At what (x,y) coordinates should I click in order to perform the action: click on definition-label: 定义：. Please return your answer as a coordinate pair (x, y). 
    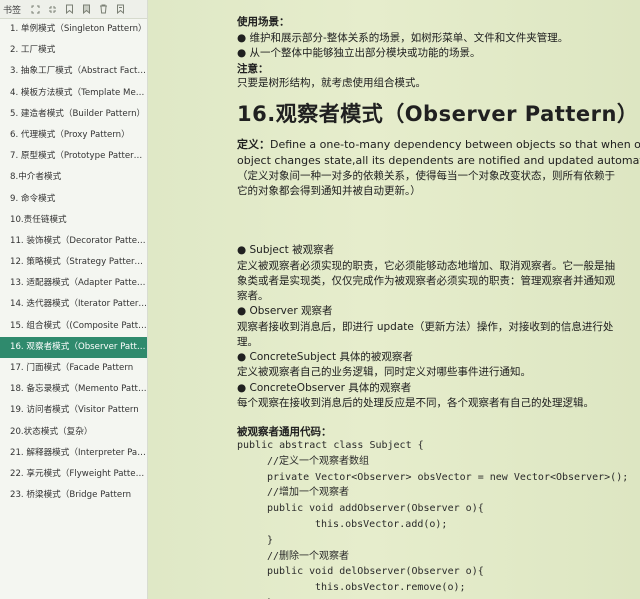
    Looking at the image, I should click on (253, 144).